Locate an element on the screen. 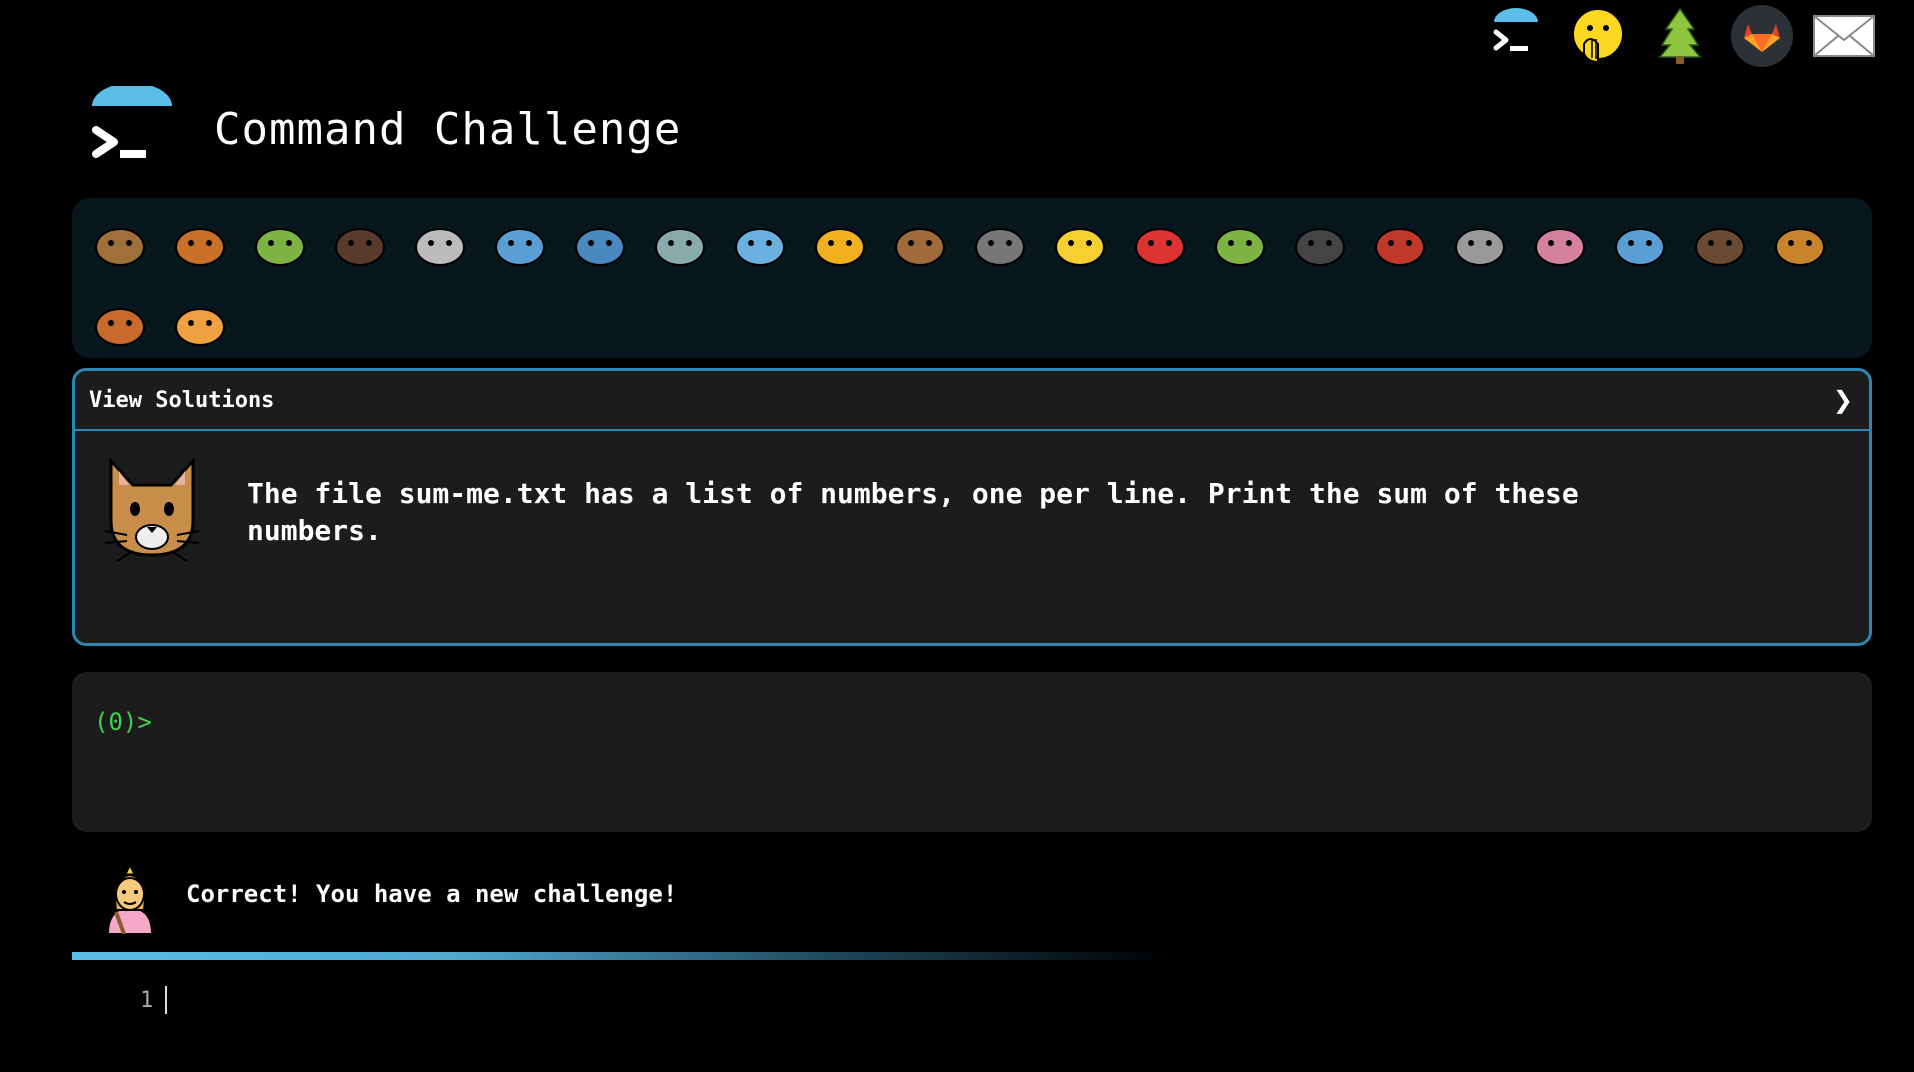  tree-icon is located at coordinates (1680, 36).